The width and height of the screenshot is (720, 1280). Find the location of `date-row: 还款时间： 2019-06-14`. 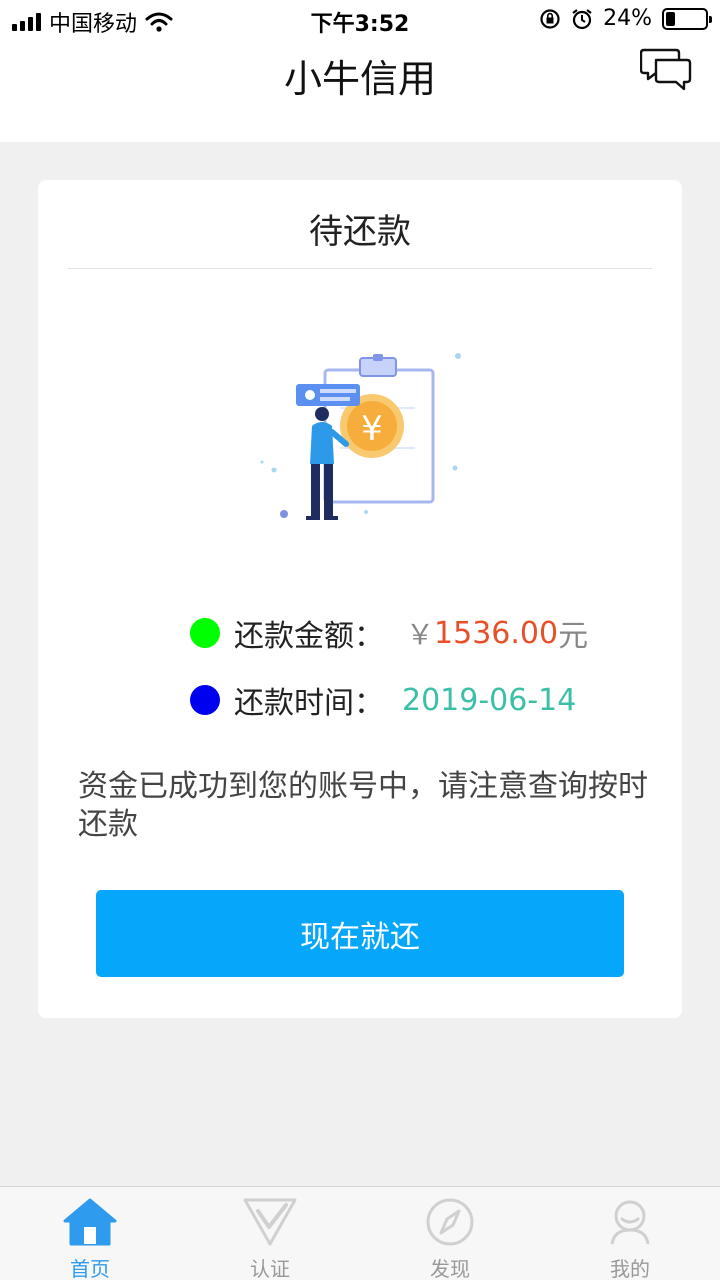

date-row: 还款时间： 2019-06-14 is located at coordinates (383, 700).